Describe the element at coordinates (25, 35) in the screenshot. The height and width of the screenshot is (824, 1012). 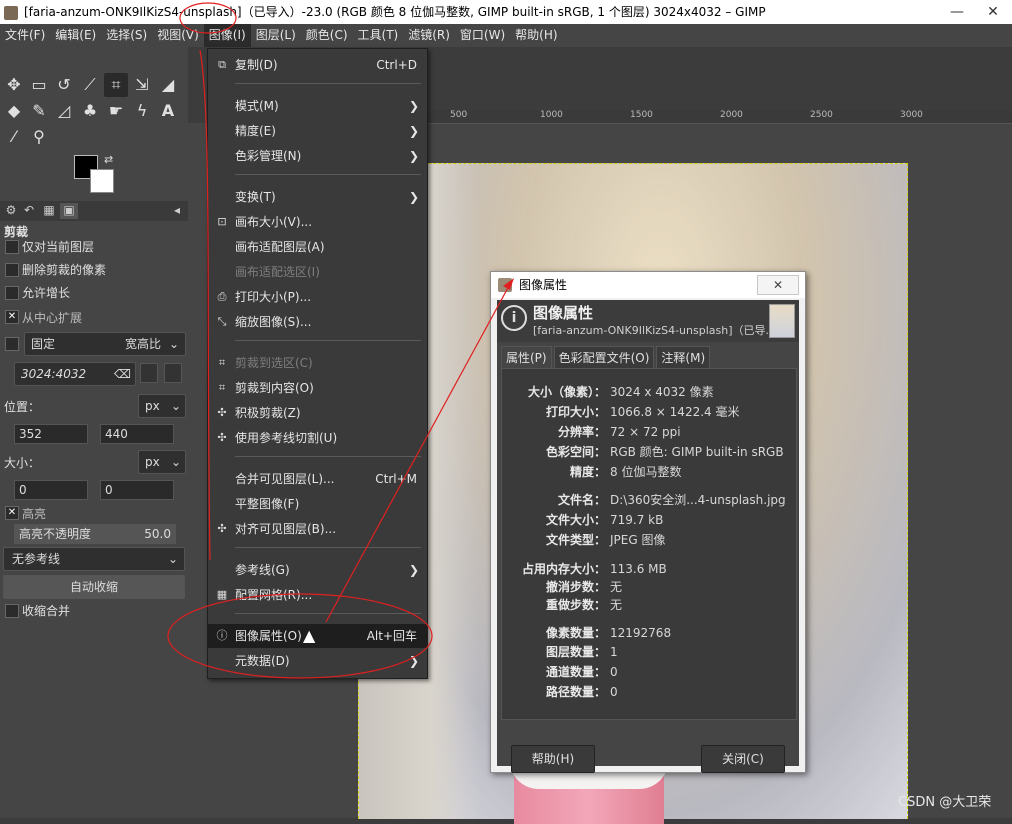
I see `menu-file: 文件(F)` at that location.